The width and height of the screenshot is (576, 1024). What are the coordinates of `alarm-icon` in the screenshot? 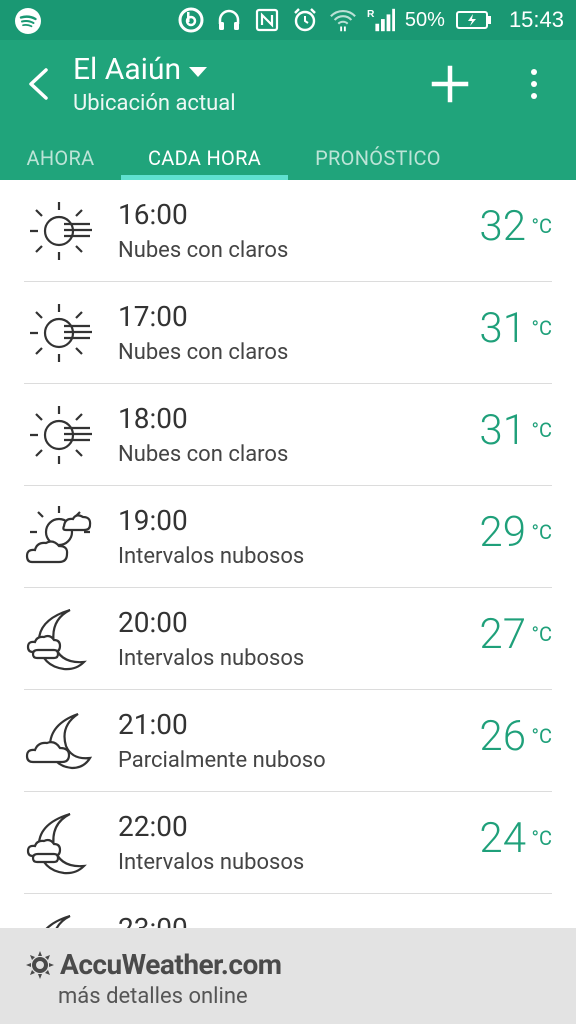 It's located at (305, 20).